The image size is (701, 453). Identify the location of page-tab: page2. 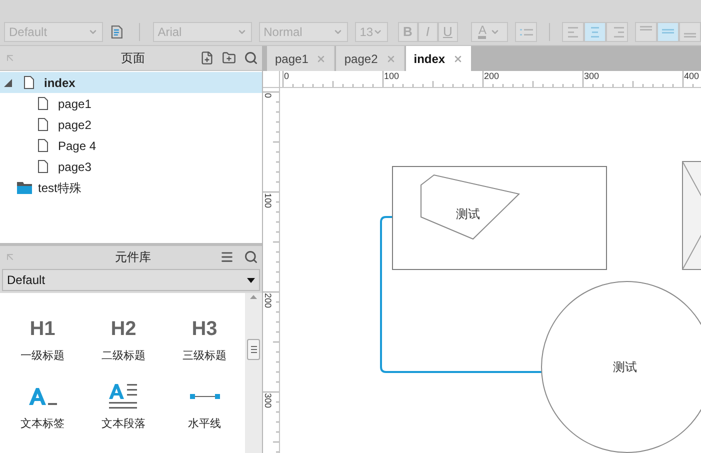
(370, 58).